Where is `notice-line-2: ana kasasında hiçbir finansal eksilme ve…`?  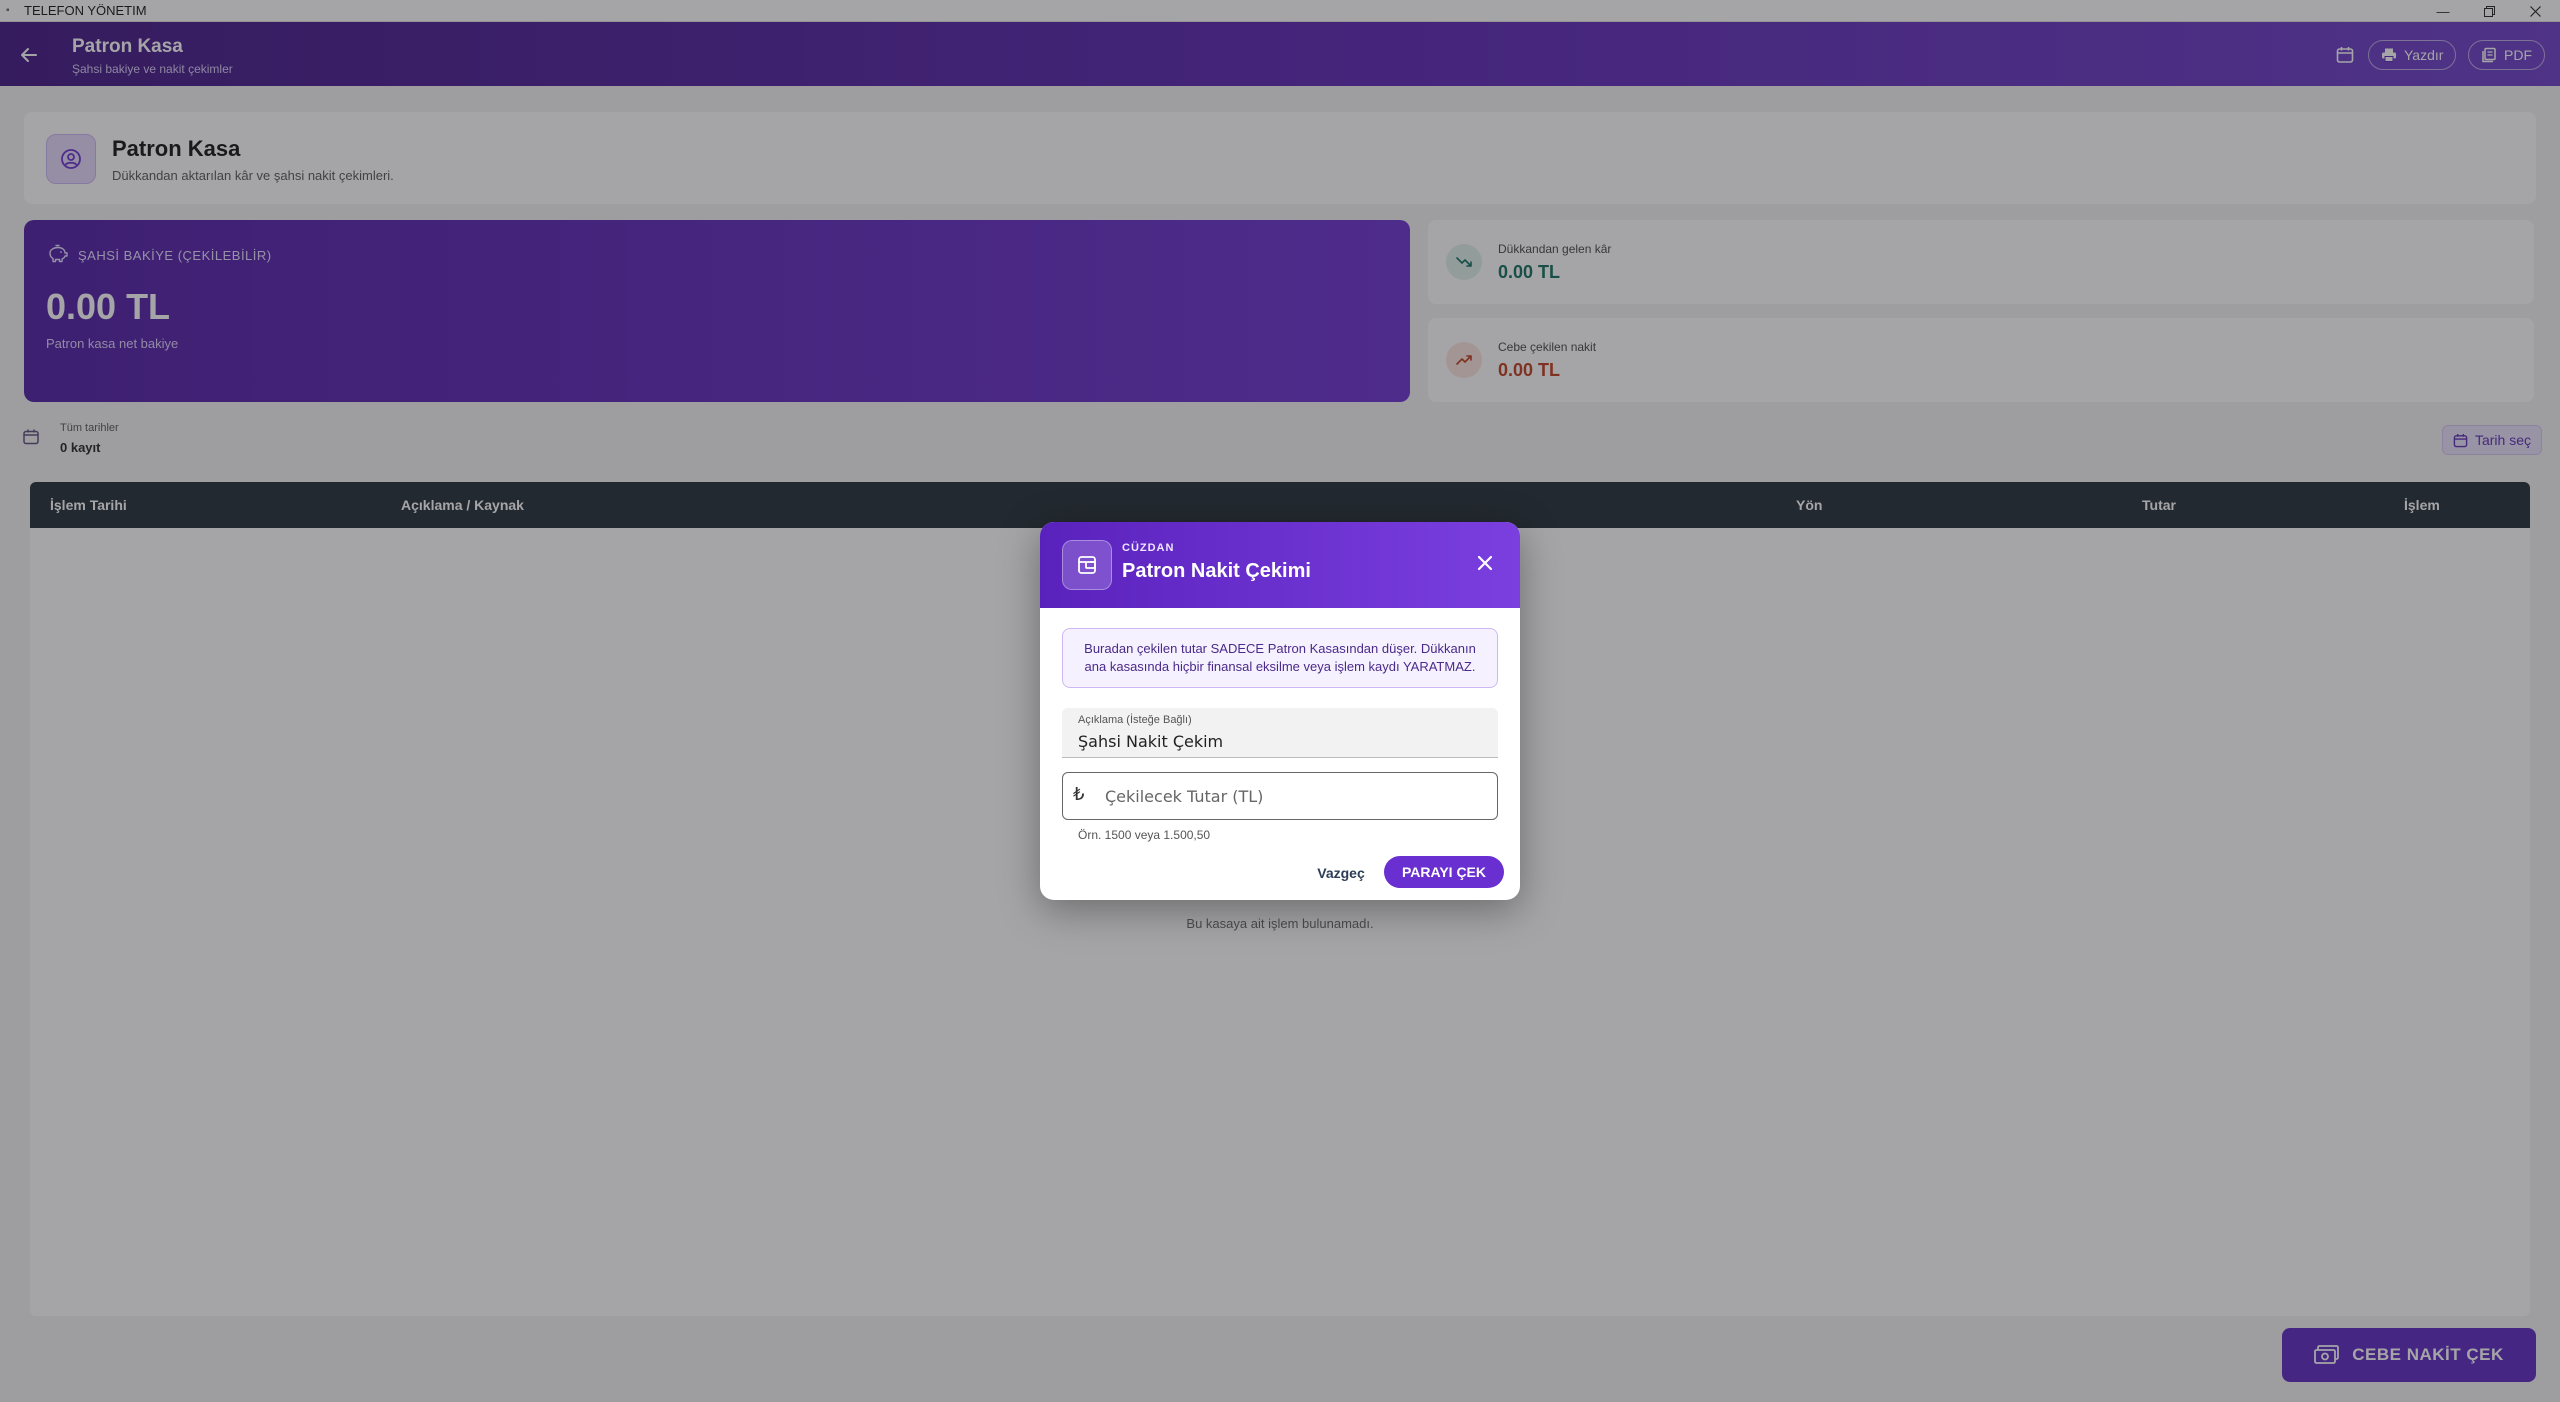 notice-line-2: ana kasasında hiçbir finansal eksilme ve… is located at coordinates (1280, 666).